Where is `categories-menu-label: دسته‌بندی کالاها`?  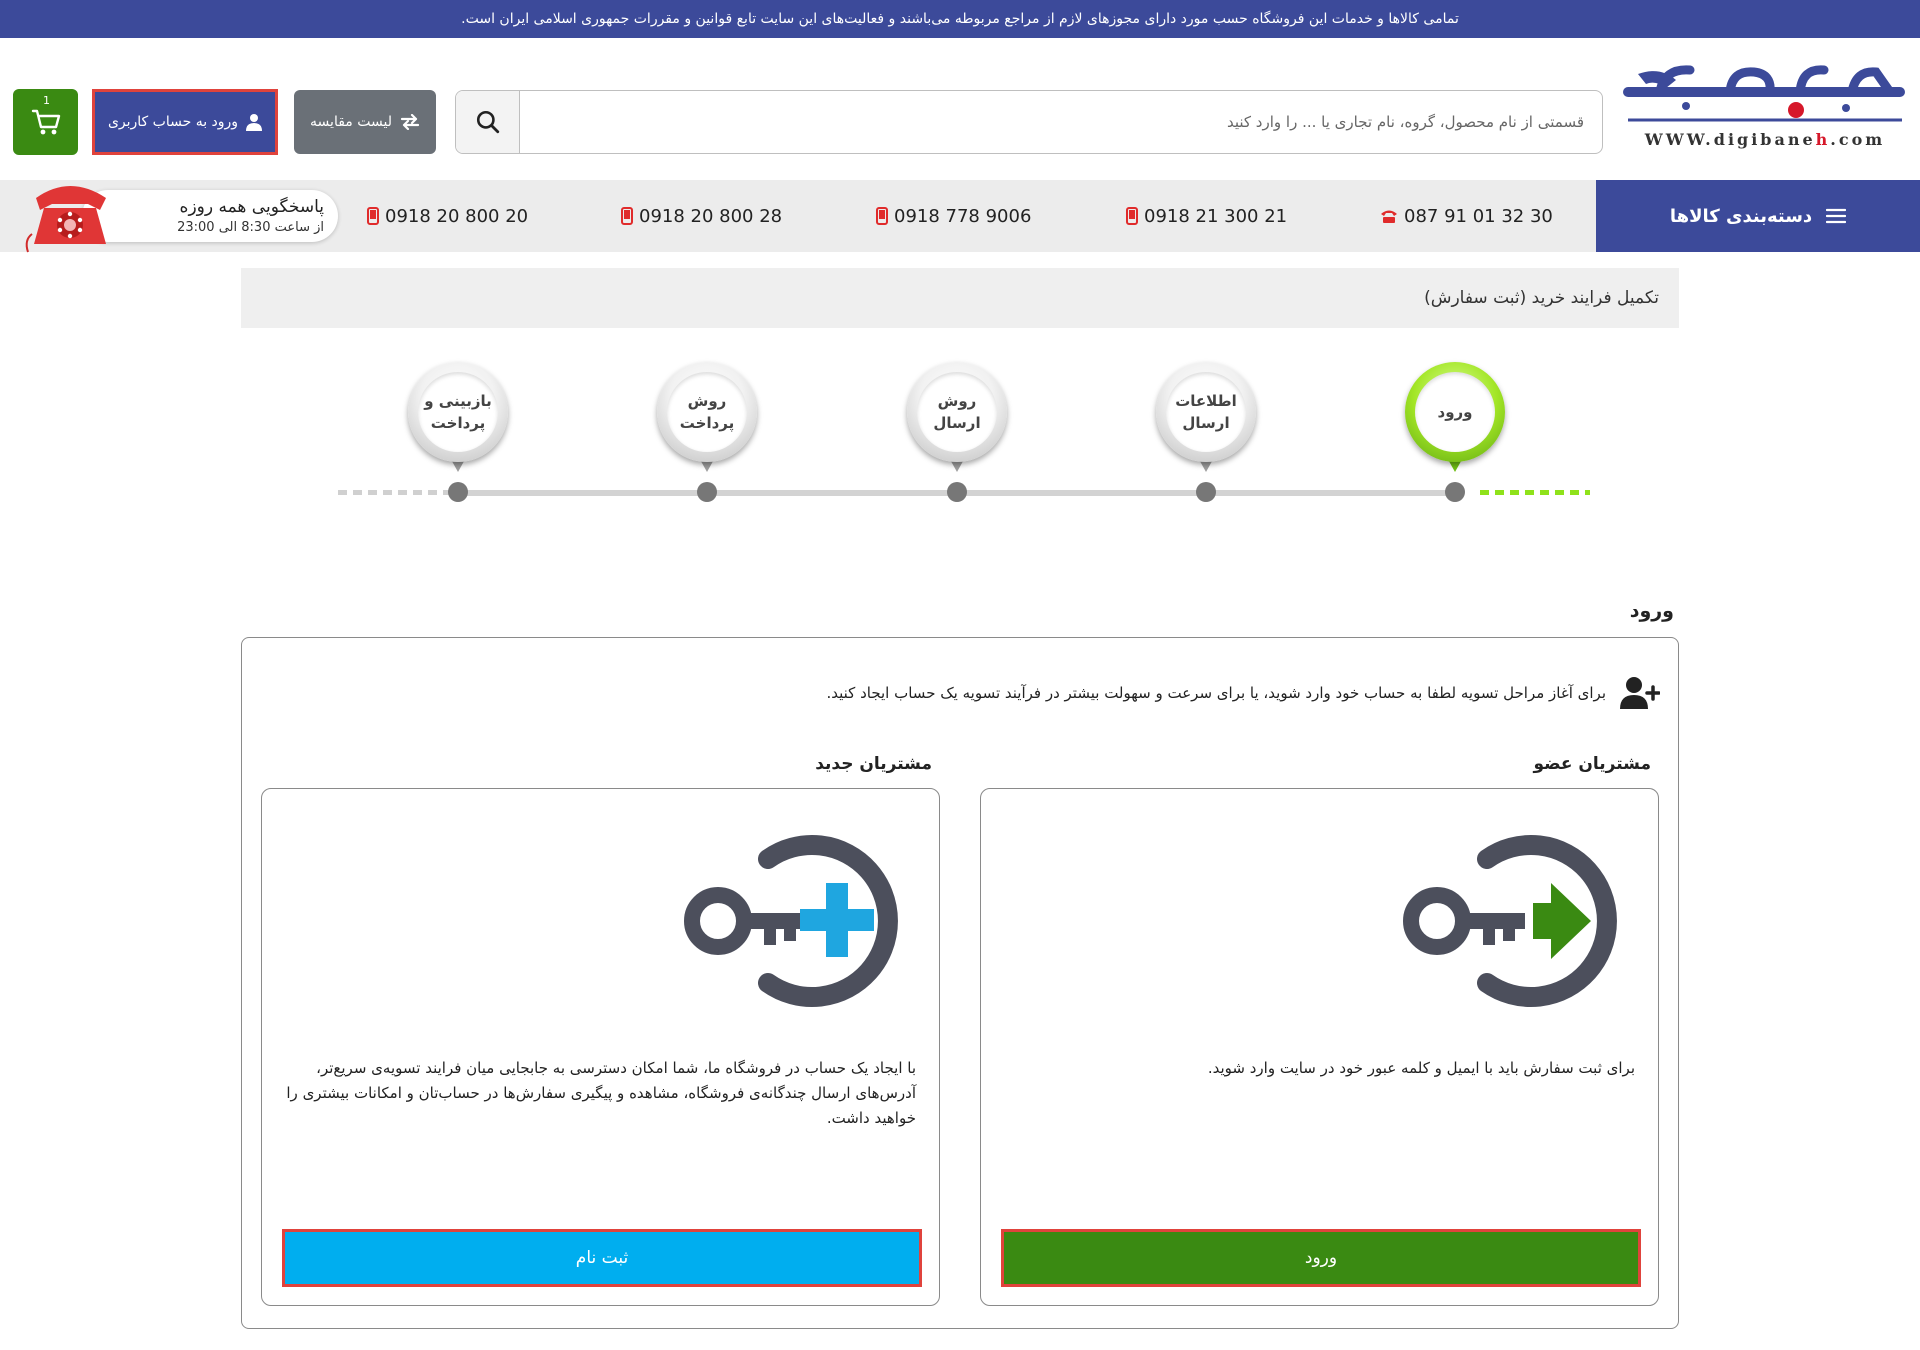
categories-menu-label: دسته‌بندی کالاها is located at coordinates (1741, 216).